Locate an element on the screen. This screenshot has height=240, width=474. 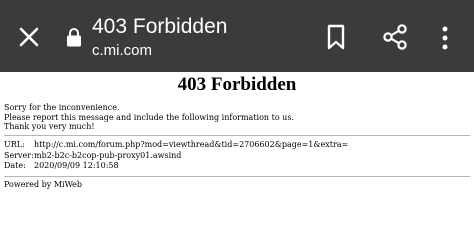
page-url: c.mi.com is located at coordinates (122, 51).